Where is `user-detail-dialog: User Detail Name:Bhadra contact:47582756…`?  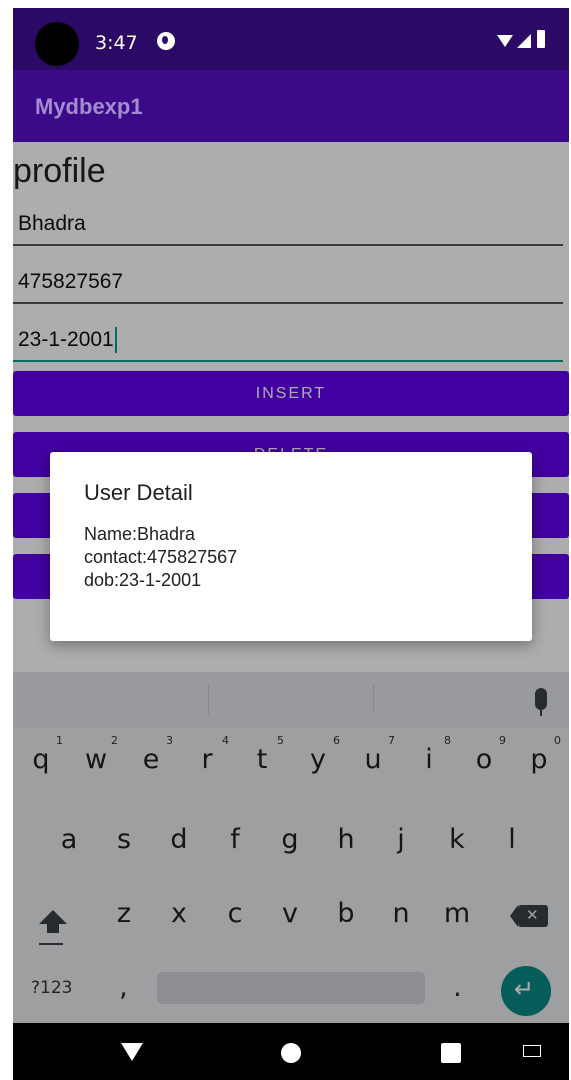 user-detail-dialog: User Detail Name:Bhadra contact:47582756… is located at coordinates (291, 546).